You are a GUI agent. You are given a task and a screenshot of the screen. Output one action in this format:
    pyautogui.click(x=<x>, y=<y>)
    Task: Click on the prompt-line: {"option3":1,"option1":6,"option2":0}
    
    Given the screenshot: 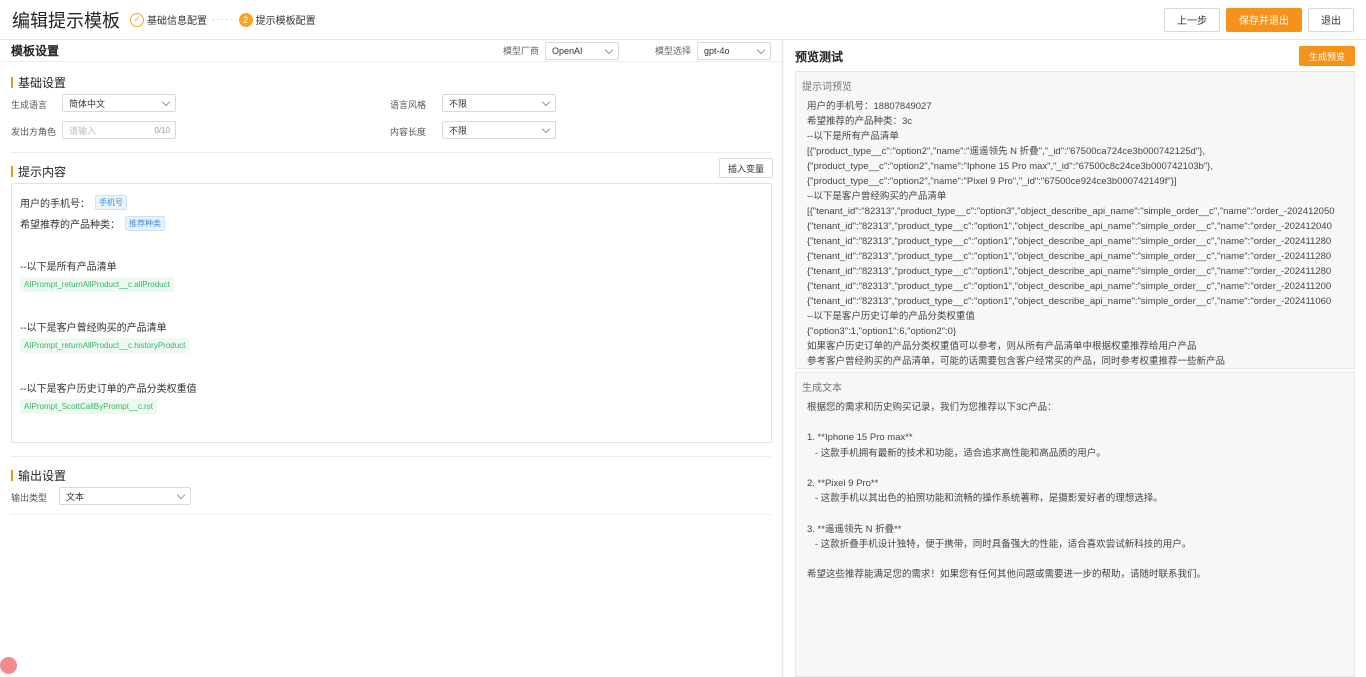 What is the action you would take?
    pyautogui.click(x=882, y=331)
    